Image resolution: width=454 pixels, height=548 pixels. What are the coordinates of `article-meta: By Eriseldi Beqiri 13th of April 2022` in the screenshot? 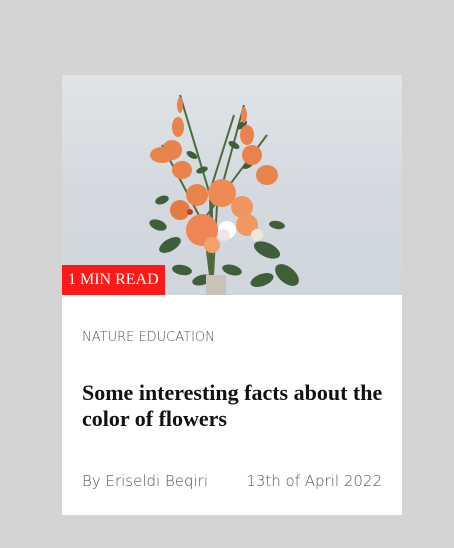 It's located at (232, 481).